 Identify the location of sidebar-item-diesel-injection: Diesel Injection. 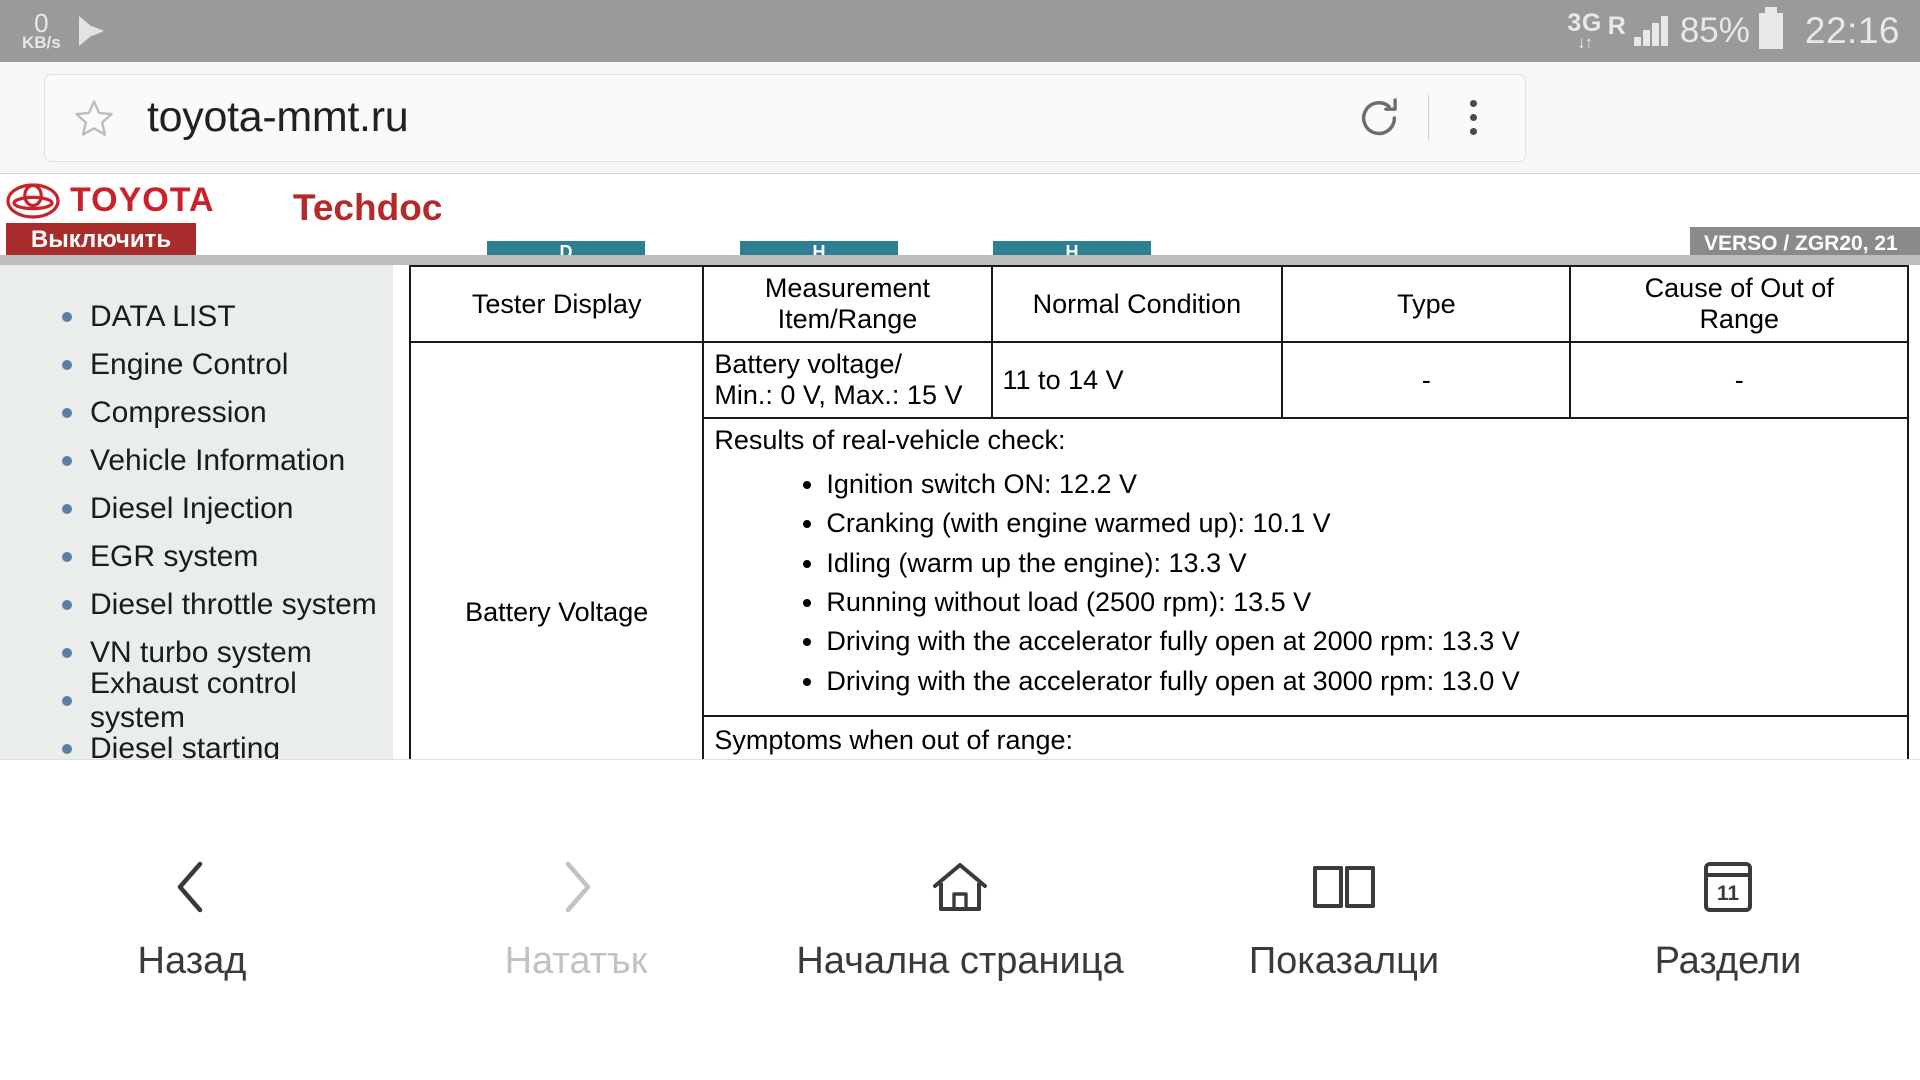
(196, 509).